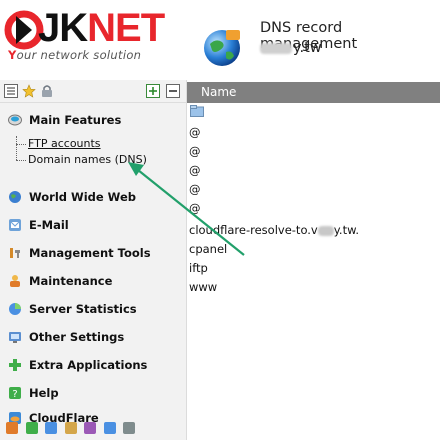  What do you see at coordinates (90, 253) in the screenshot?
I see `sidebar-section-label: Management Tools` at bounding box center [90, 253].